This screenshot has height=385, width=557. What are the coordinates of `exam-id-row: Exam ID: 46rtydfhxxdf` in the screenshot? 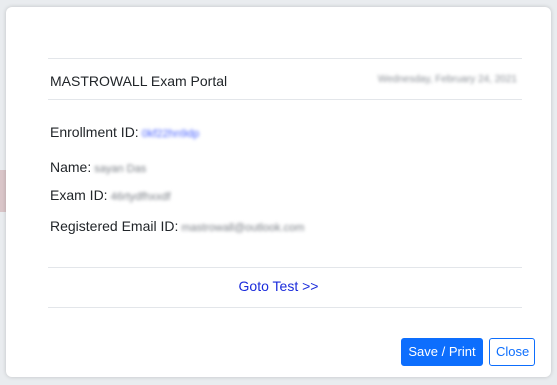 It's located at (110, 195).